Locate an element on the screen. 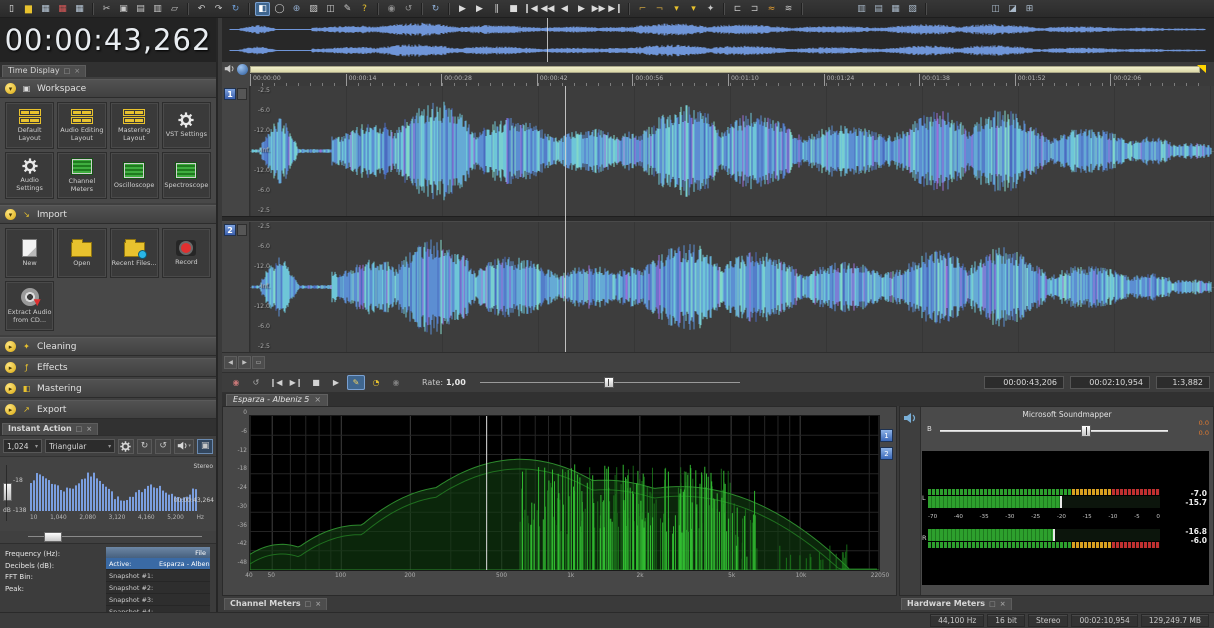 Image resolution: width=1214 pixels, height=628 pixels. stop-icon: ■ is located at coordinates (513, 9).